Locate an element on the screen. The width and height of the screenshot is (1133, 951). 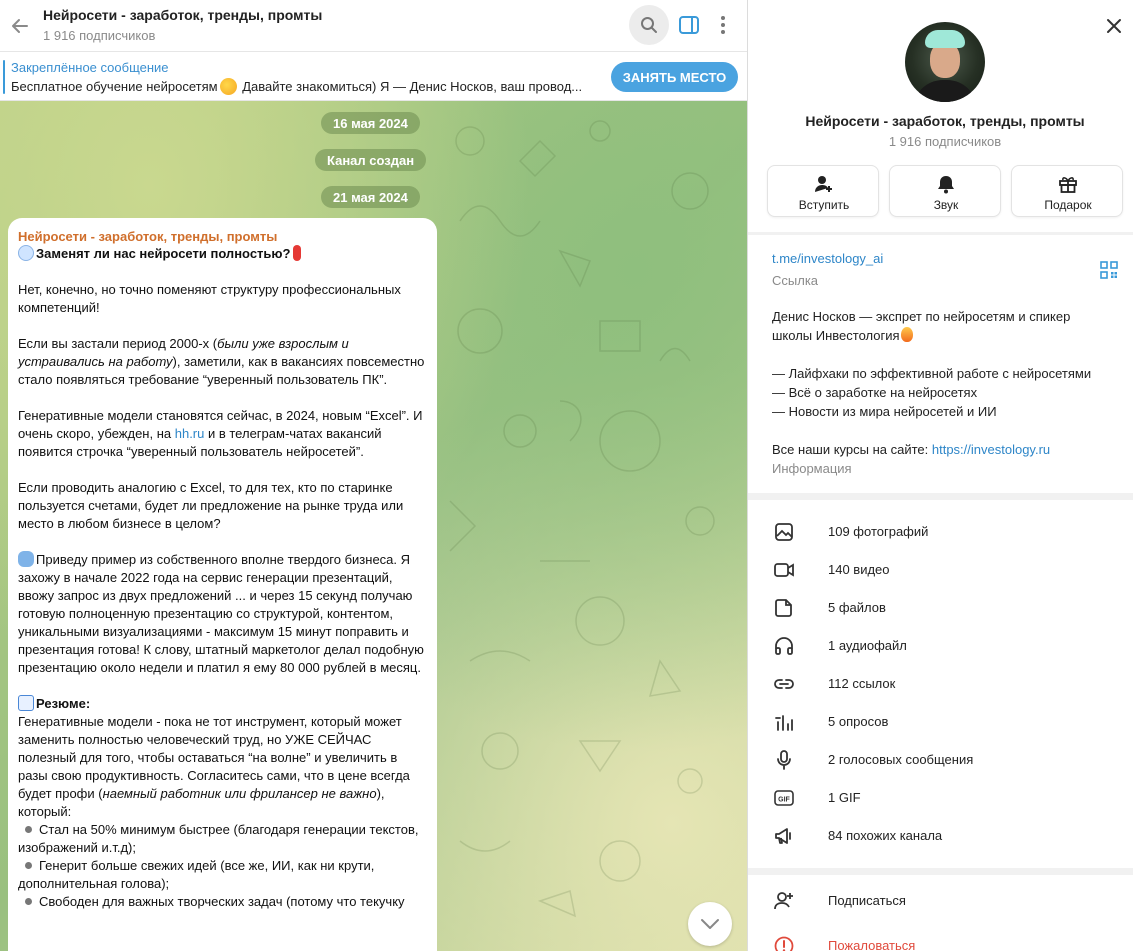
media-row-polls: 5 опросов is located at coordinates (940, 722).